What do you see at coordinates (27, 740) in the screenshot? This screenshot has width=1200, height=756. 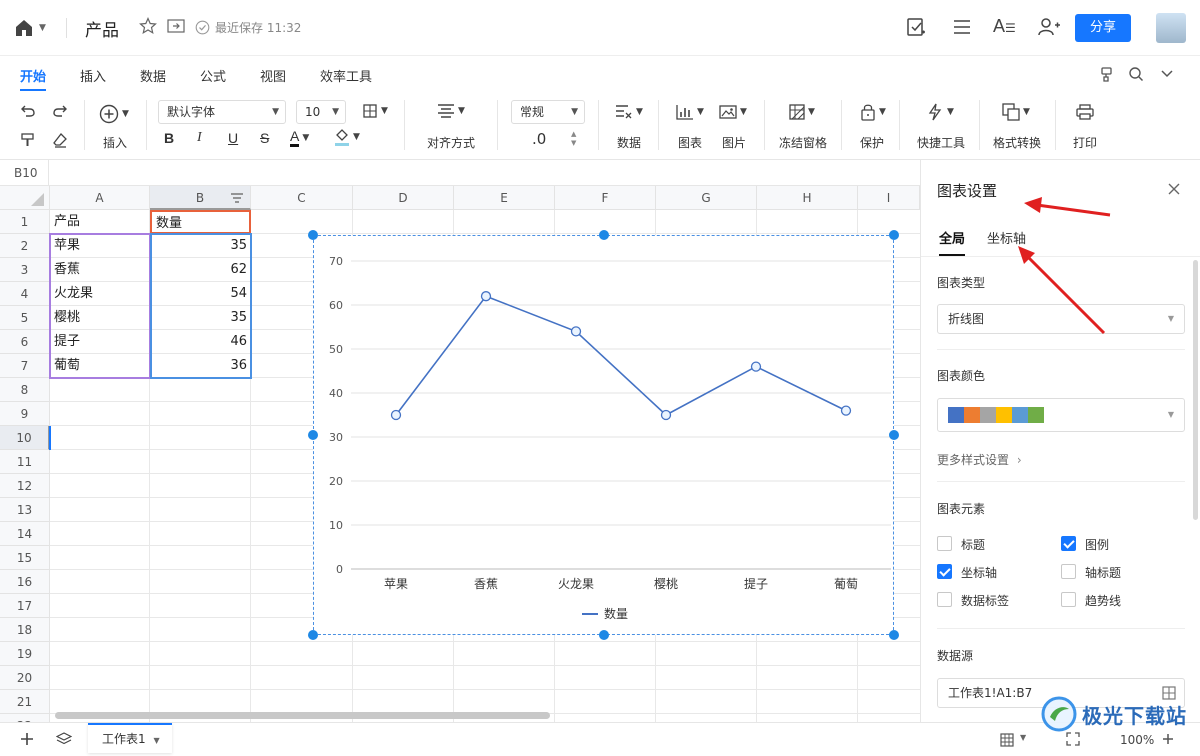 I see `add-sheet-icon` at bounding box center [27, 740].